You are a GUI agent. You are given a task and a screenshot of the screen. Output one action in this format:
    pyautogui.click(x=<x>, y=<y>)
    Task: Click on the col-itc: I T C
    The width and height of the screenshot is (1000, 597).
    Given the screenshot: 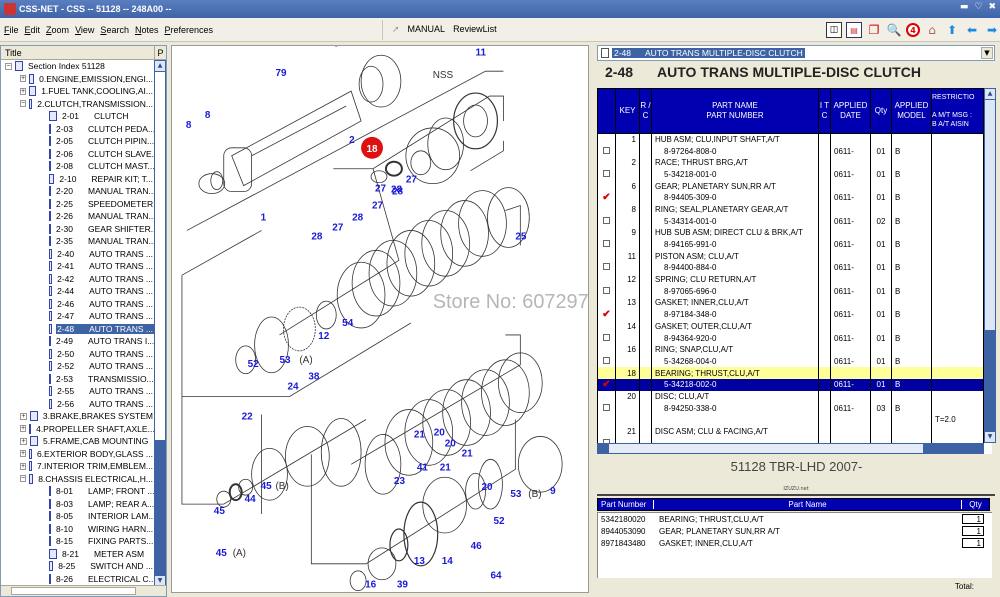 What is the action you would take?
    pyautogui.click(x=824, y=111)
    